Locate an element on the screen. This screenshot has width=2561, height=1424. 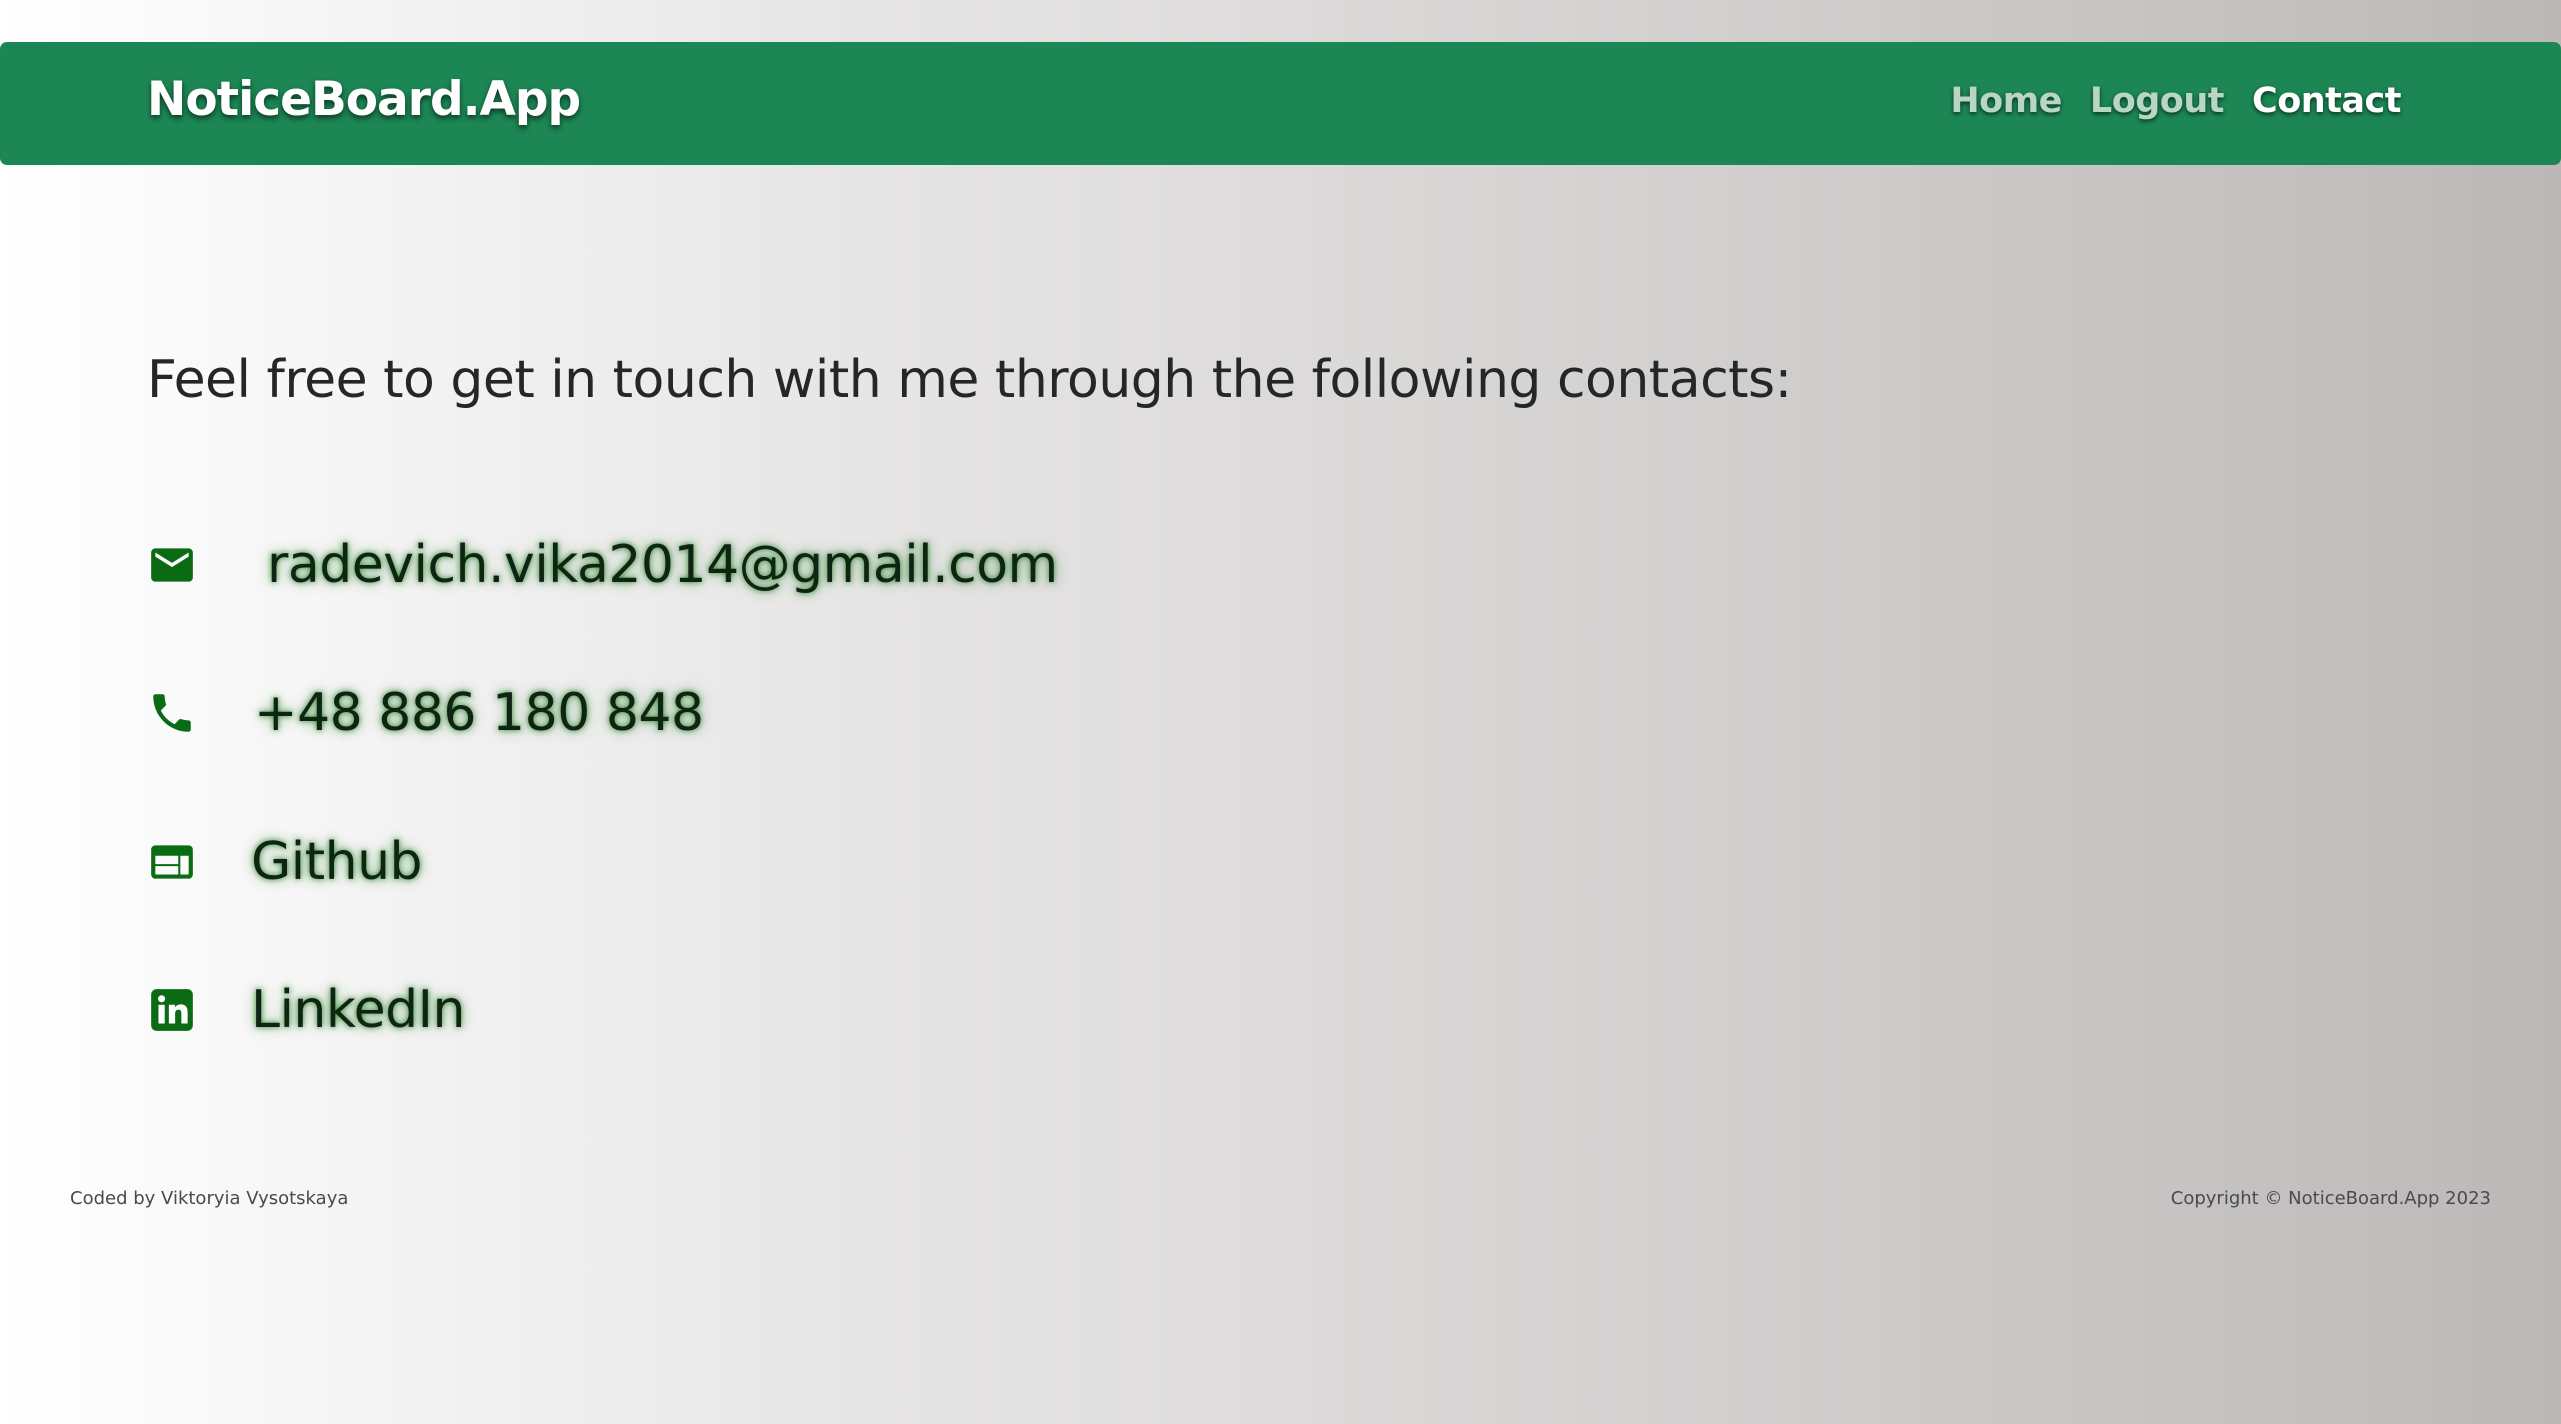
github-link: Github is located at coordinates (337, 862).